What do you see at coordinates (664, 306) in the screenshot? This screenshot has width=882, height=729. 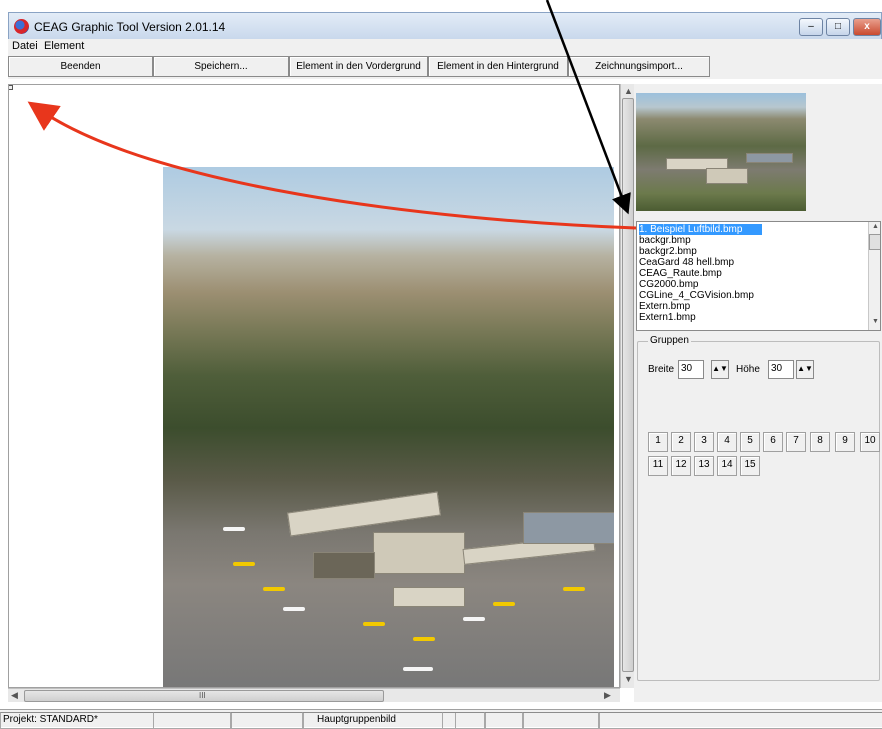 I see `file-list-item: Extern.bmp` at bounding box center [664, 306].